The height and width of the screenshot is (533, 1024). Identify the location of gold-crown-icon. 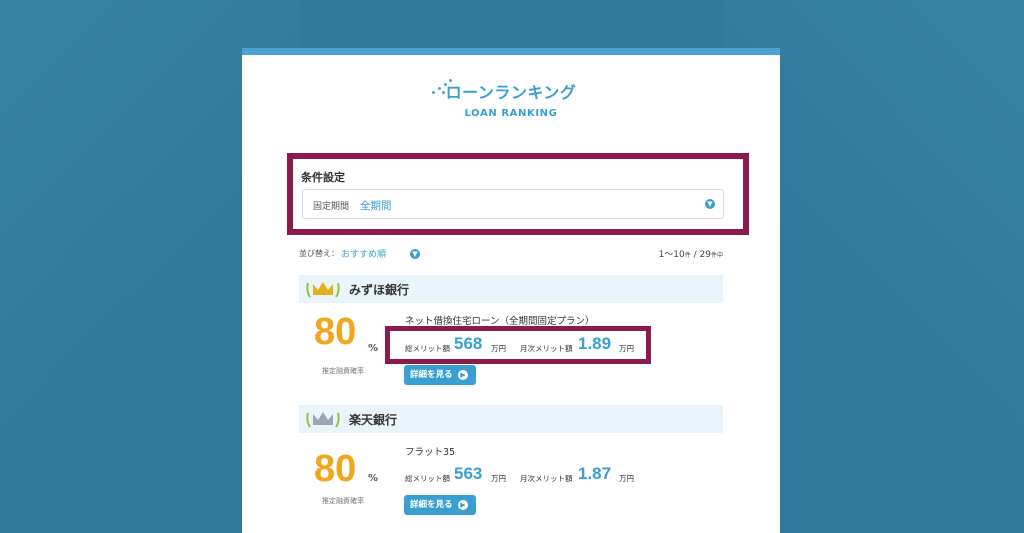
(323, 290).